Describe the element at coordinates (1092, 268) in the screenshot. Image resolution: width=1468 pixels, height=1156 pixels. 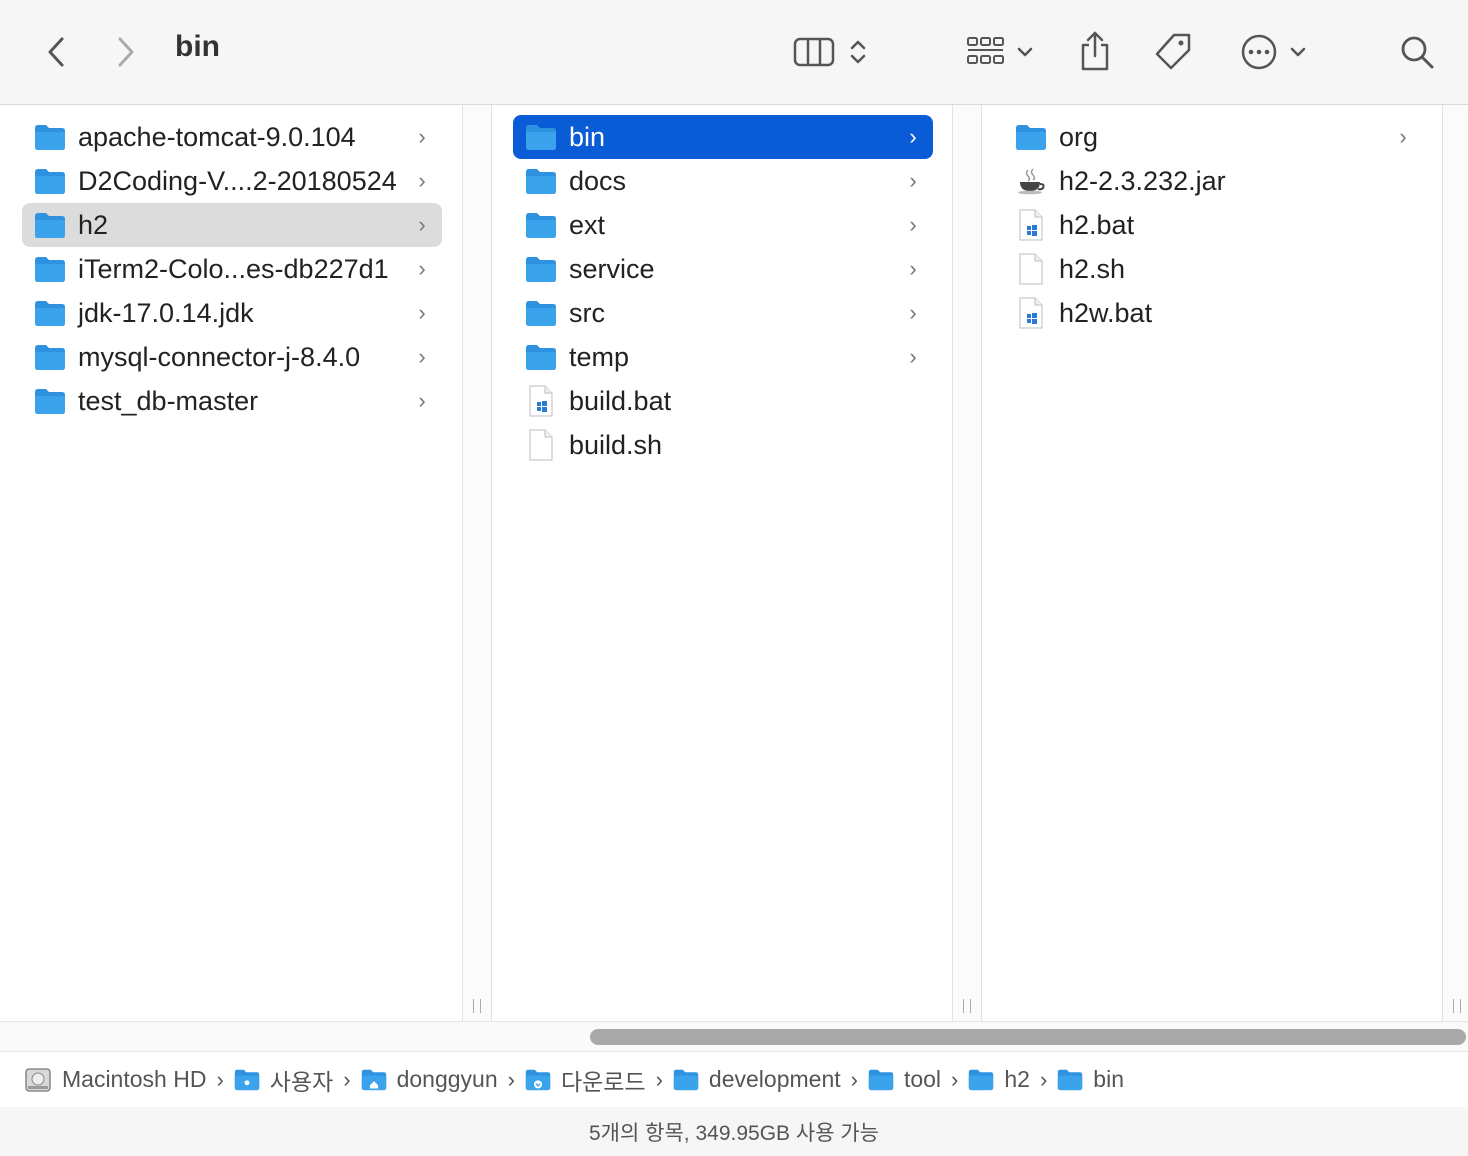
I see `item-label: h2.sh` at that location.